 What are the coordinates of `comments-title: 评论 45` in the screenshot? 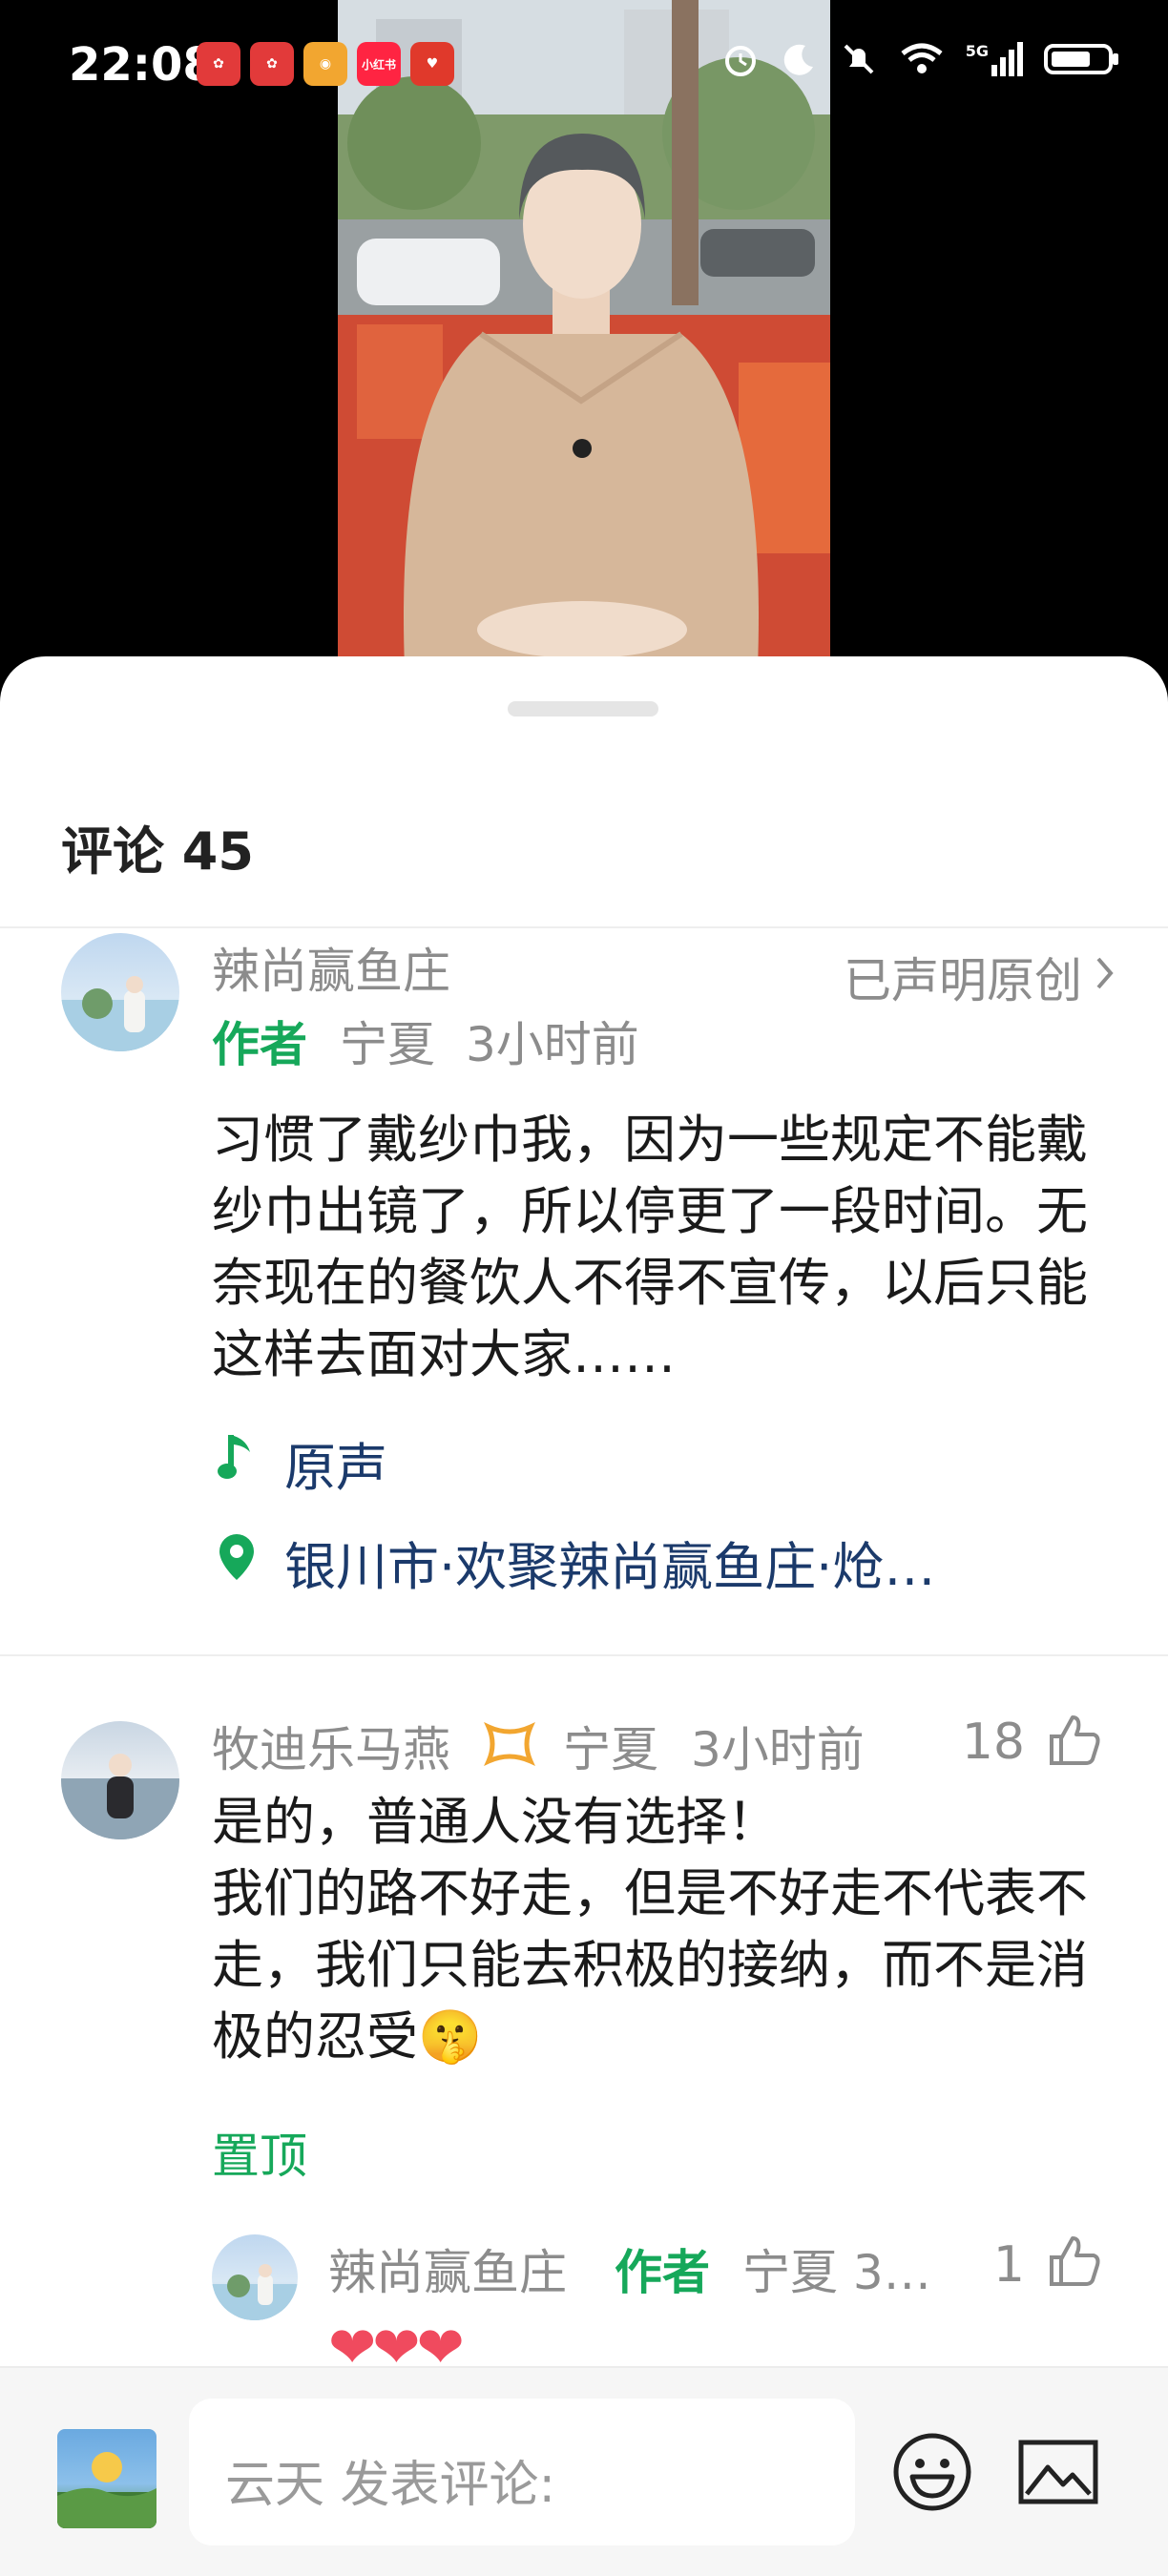 It's located at (157, 851).